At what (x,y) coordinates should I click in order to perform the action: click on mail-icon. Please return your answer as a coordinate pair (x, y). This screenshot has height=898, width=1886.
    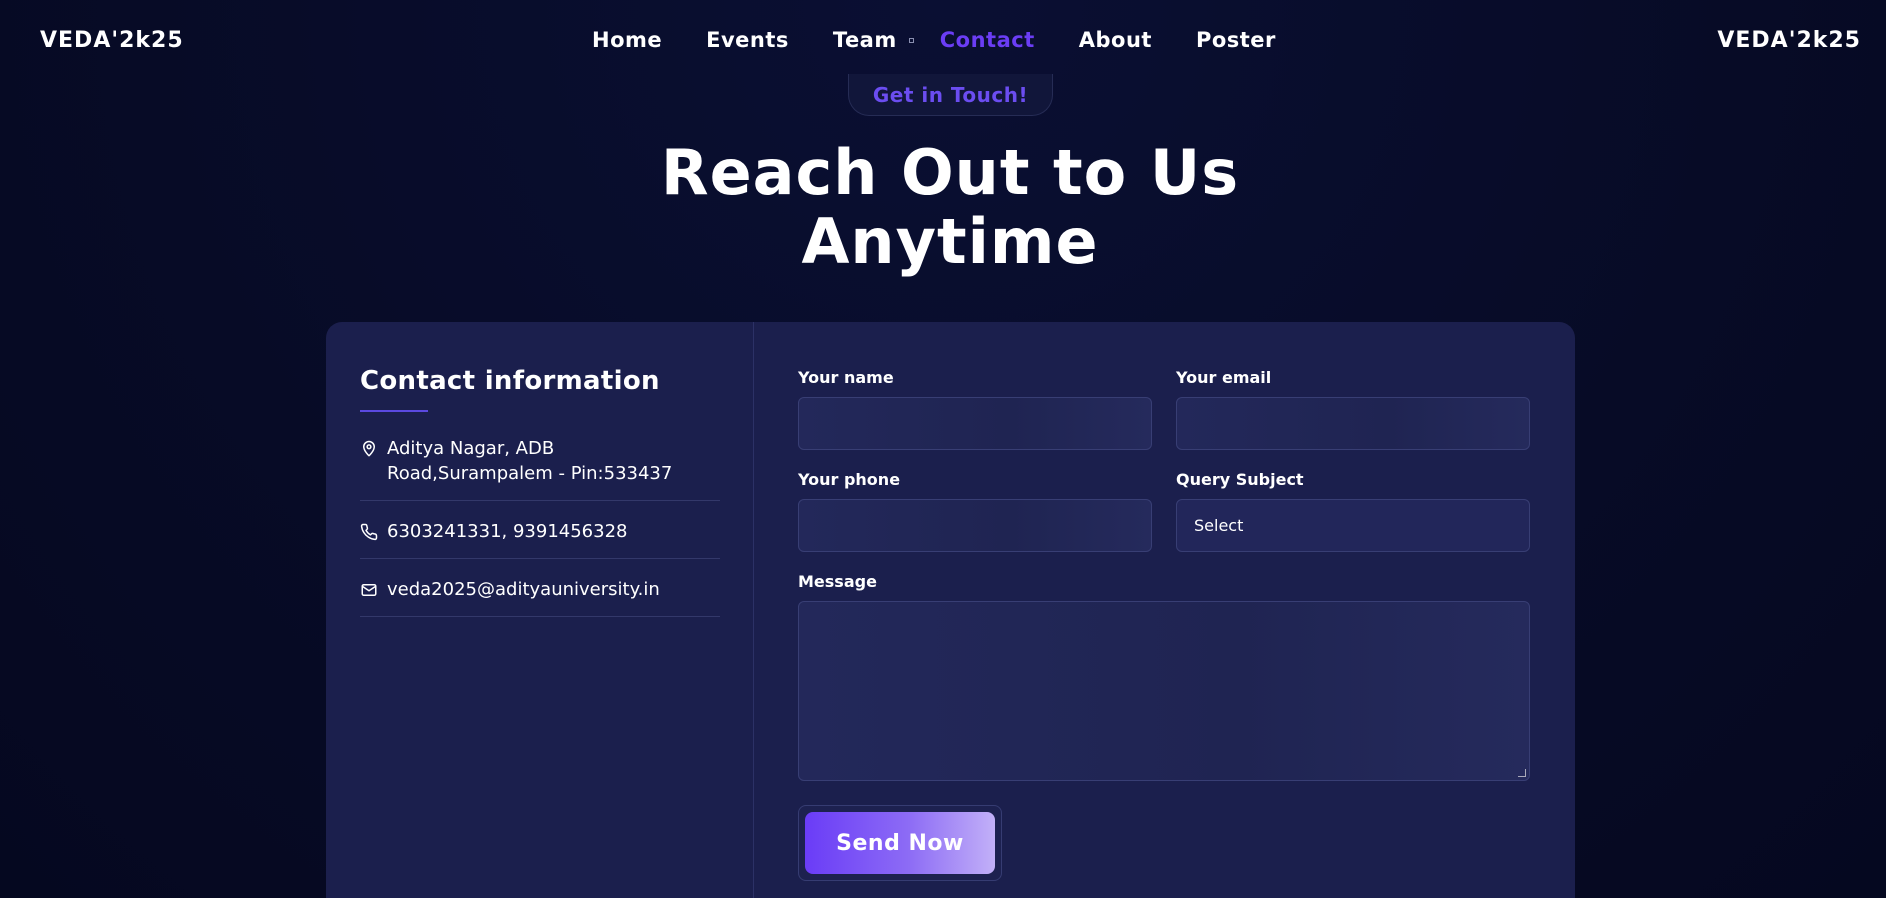
    Looking at the image, I should click on (369, 590).